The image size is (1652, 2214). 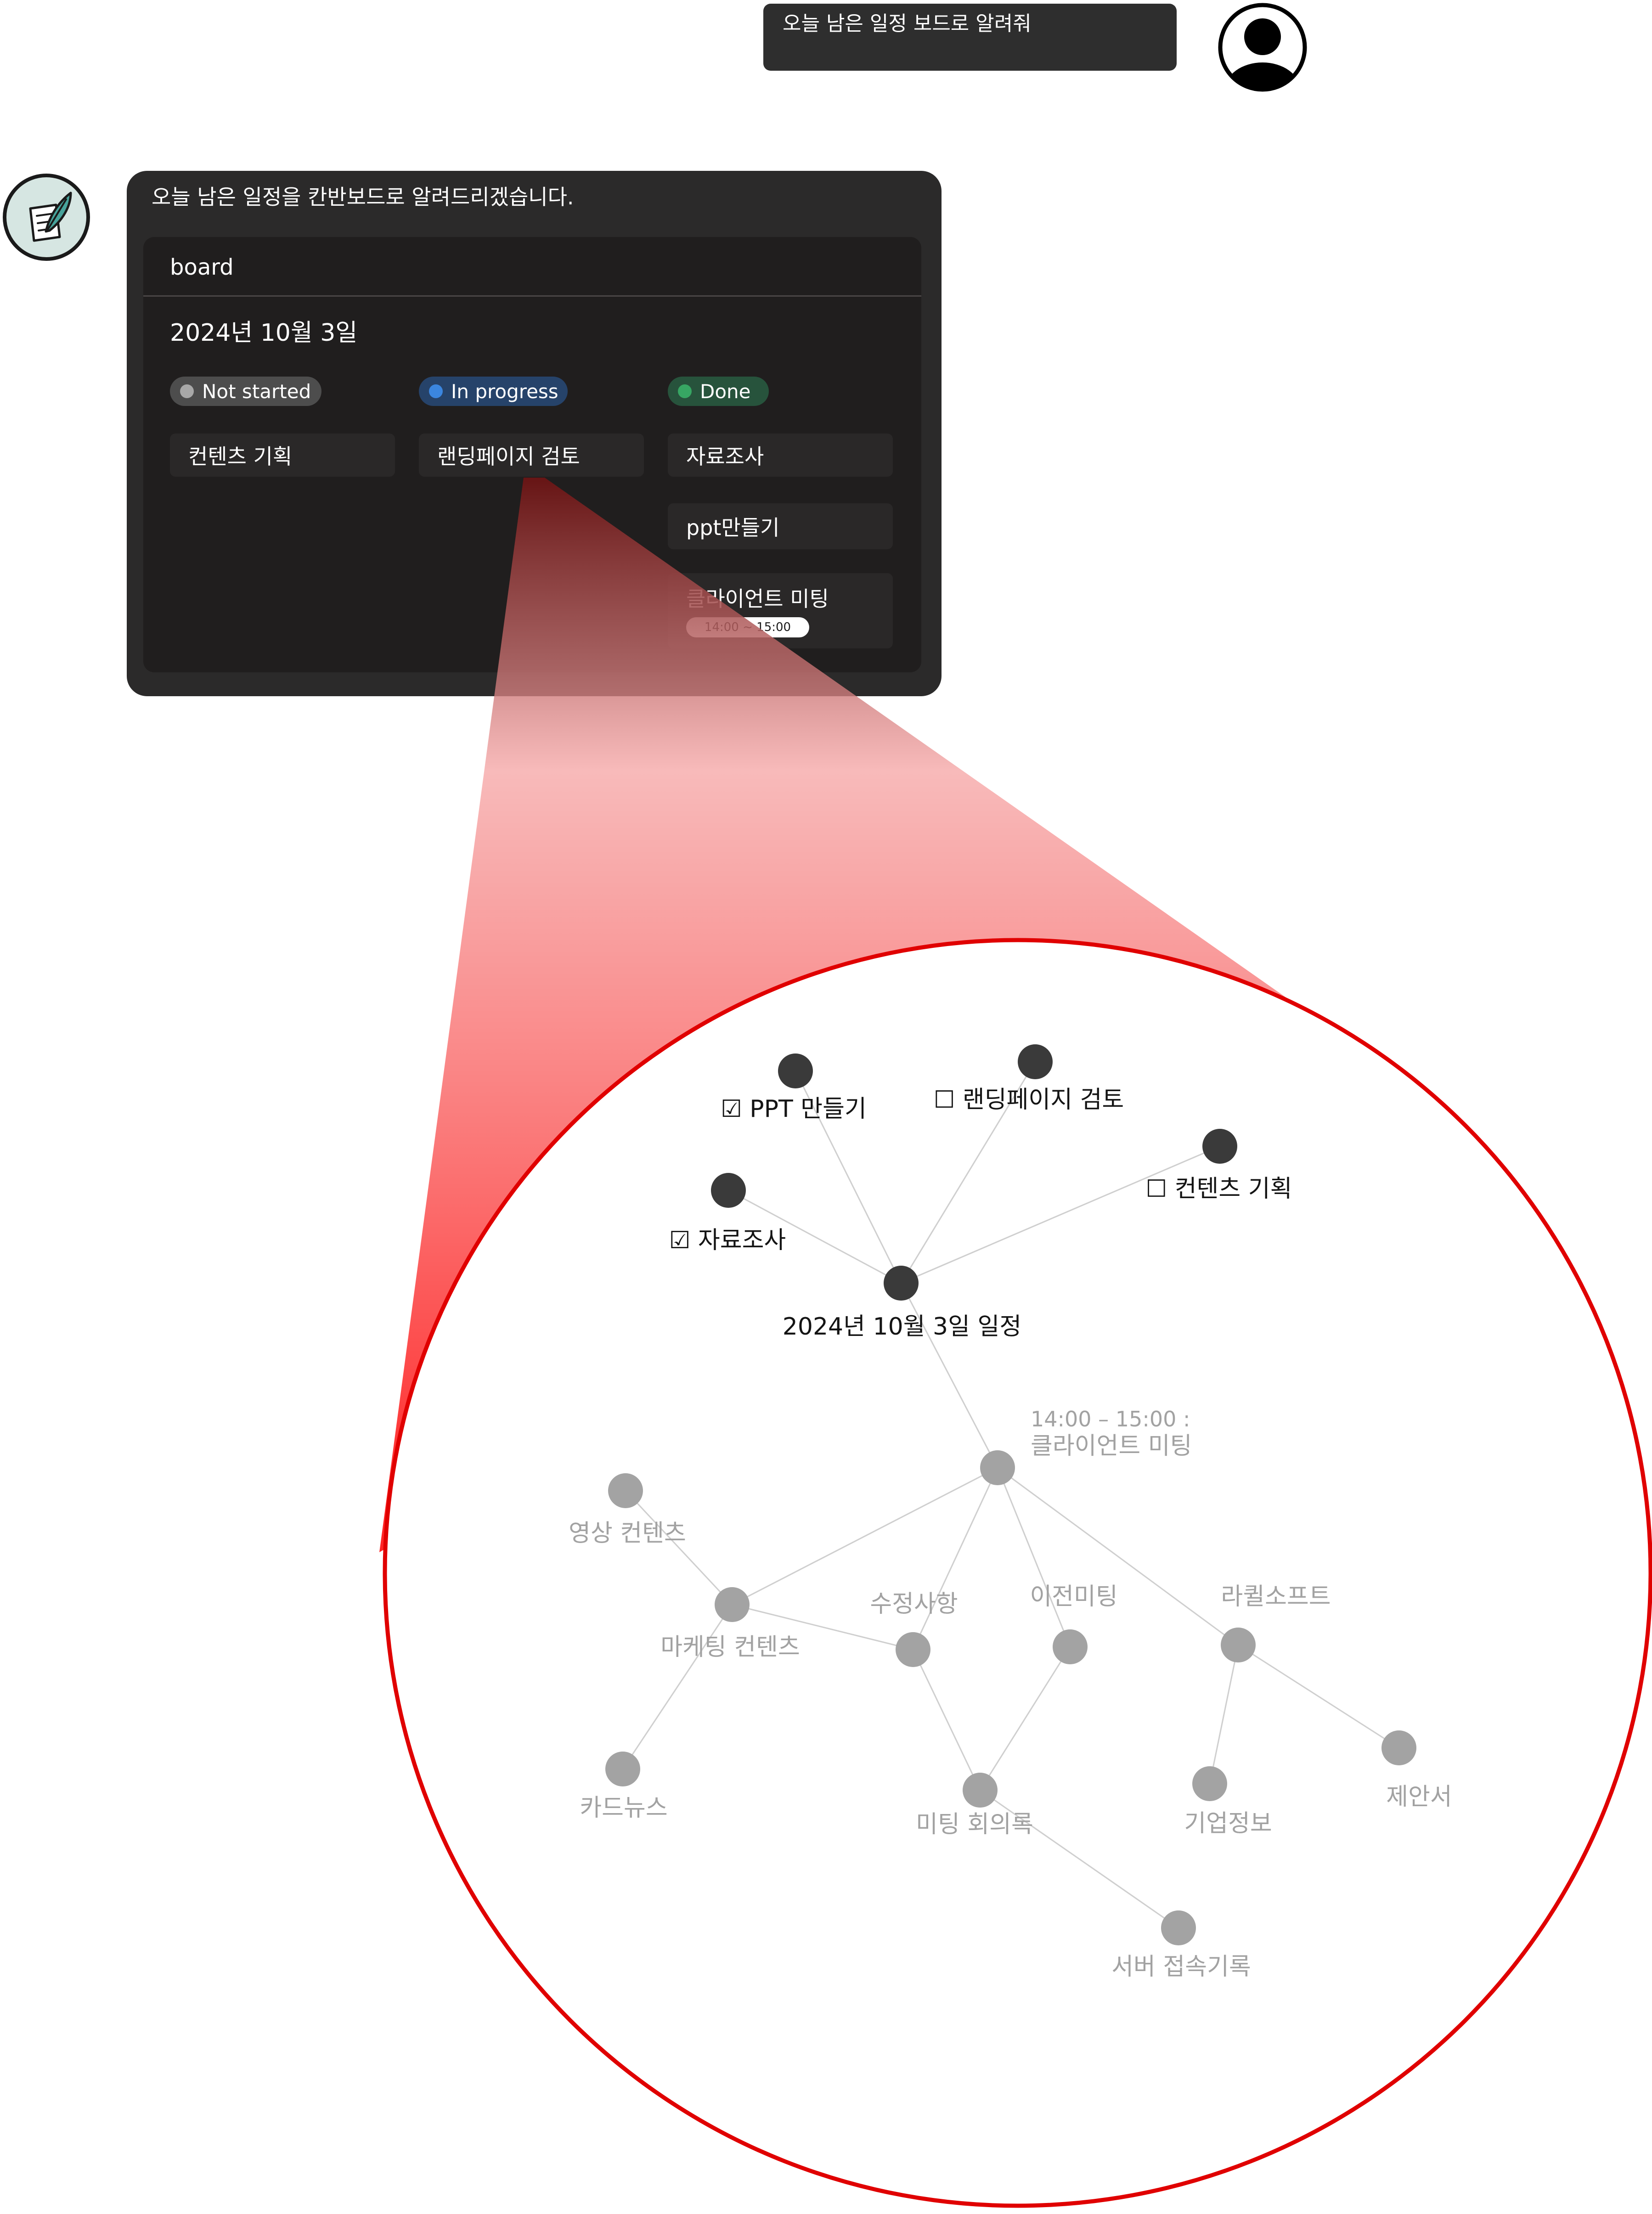 What do you see at coordinates (625, 1490) in the screenshot?
I see `graph-node-video-content` at bounding box center [625, 1490].